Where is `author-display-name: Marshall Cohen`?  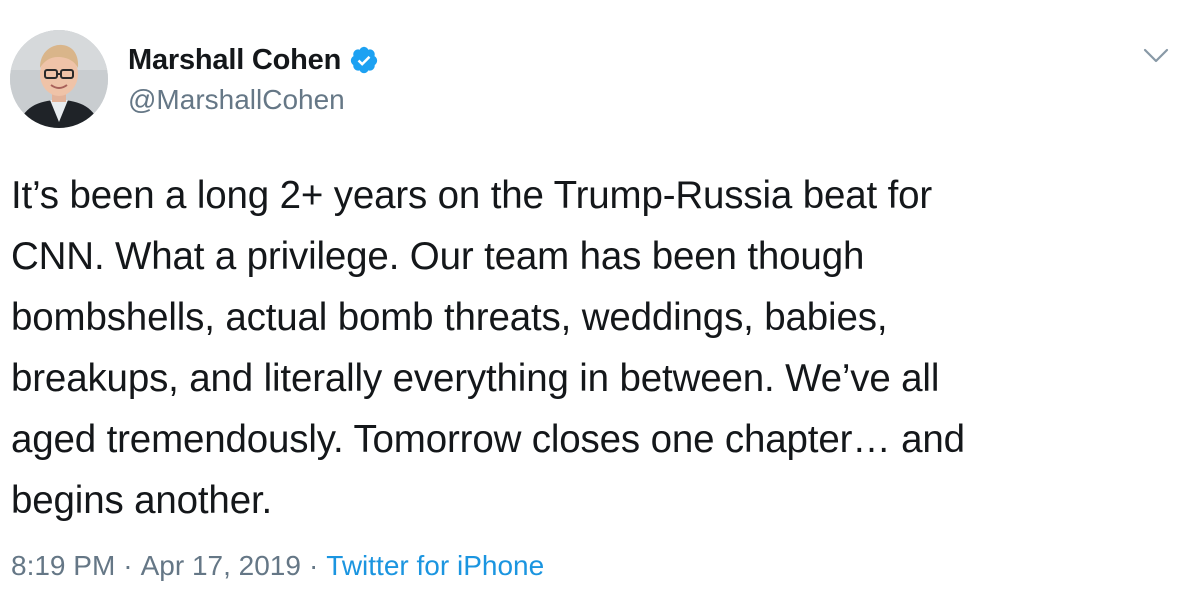 author-display-name: Marshall Cohen is located at coordinates (234, 60).